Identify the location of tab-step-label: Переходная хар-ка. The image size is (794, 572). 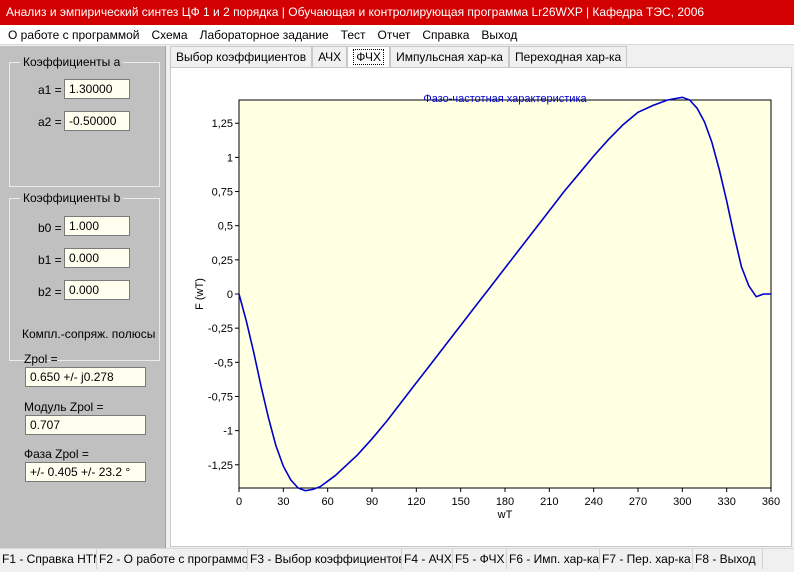
(568, 57).